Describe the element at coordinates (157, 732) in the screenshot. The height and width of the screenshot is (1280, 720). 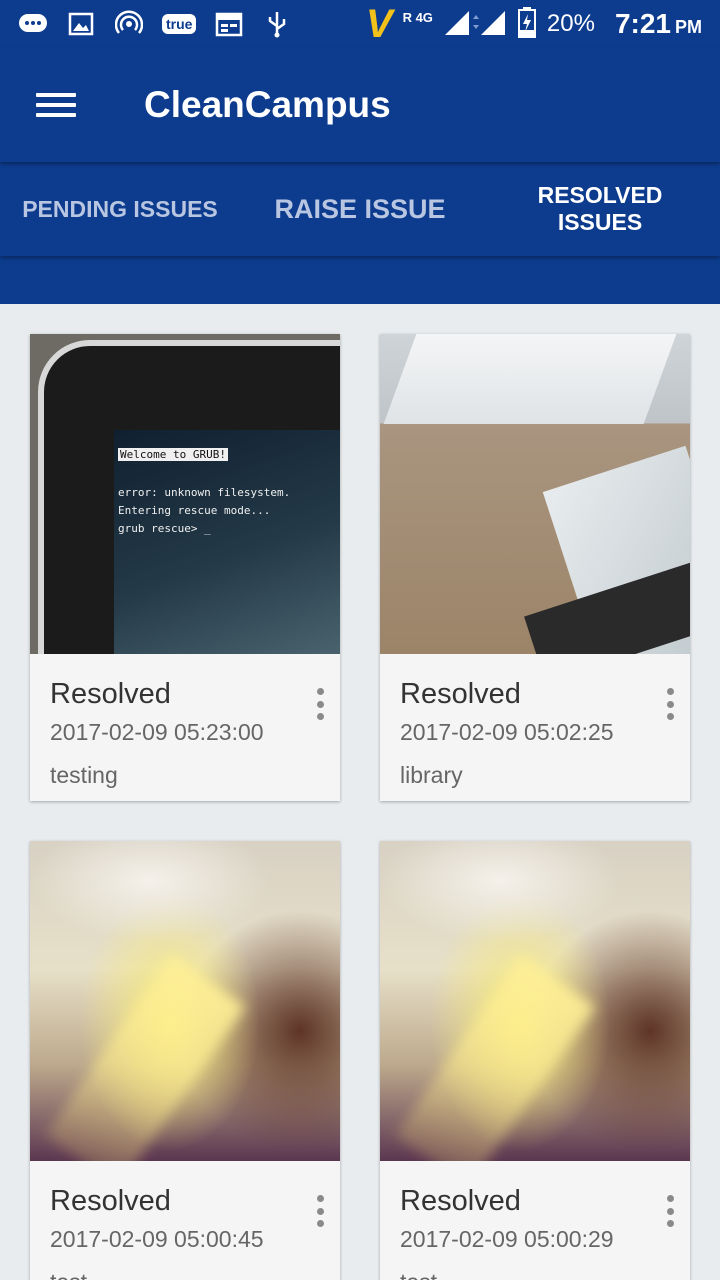
I see `issue-date: 2017-02-09 05:23:00` at that location.